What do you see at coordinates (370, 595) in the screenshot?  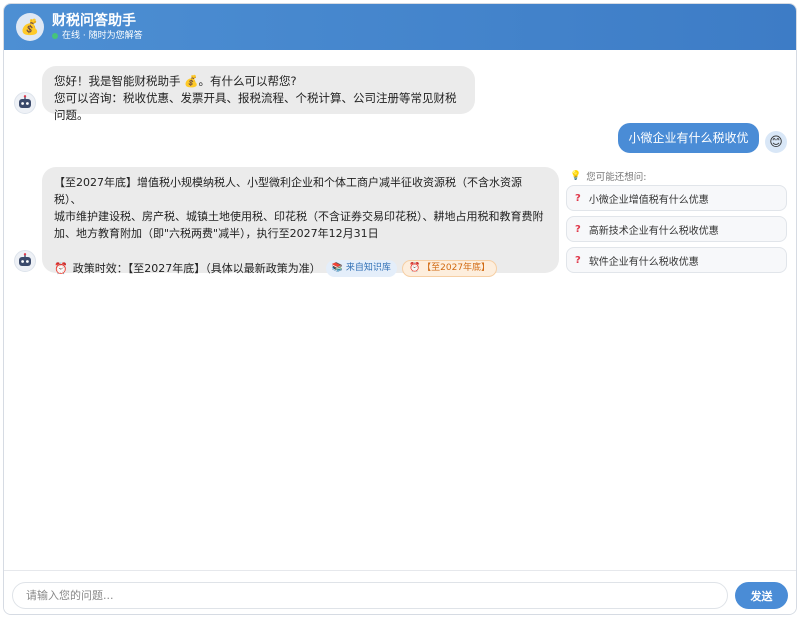 I see `question-input` at bounding box center [370, 595].